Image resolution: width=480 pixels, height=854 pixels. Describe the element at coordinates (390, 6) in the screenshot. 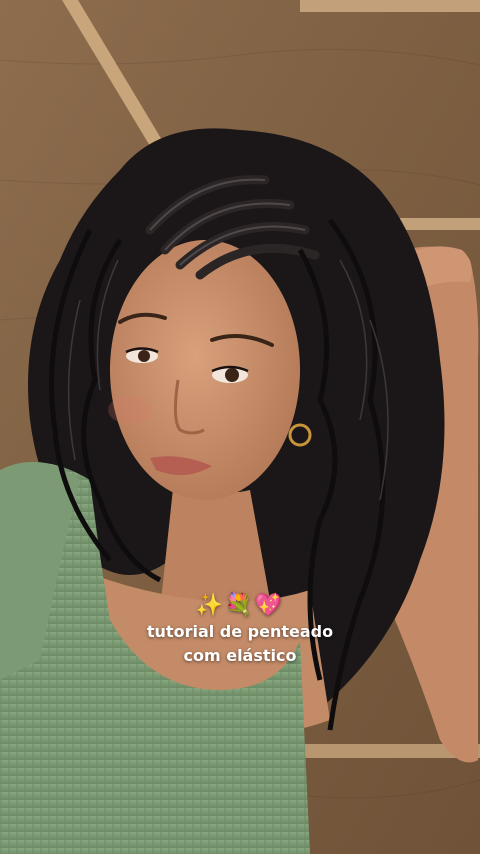

I see `wood-trim-top` at that location.